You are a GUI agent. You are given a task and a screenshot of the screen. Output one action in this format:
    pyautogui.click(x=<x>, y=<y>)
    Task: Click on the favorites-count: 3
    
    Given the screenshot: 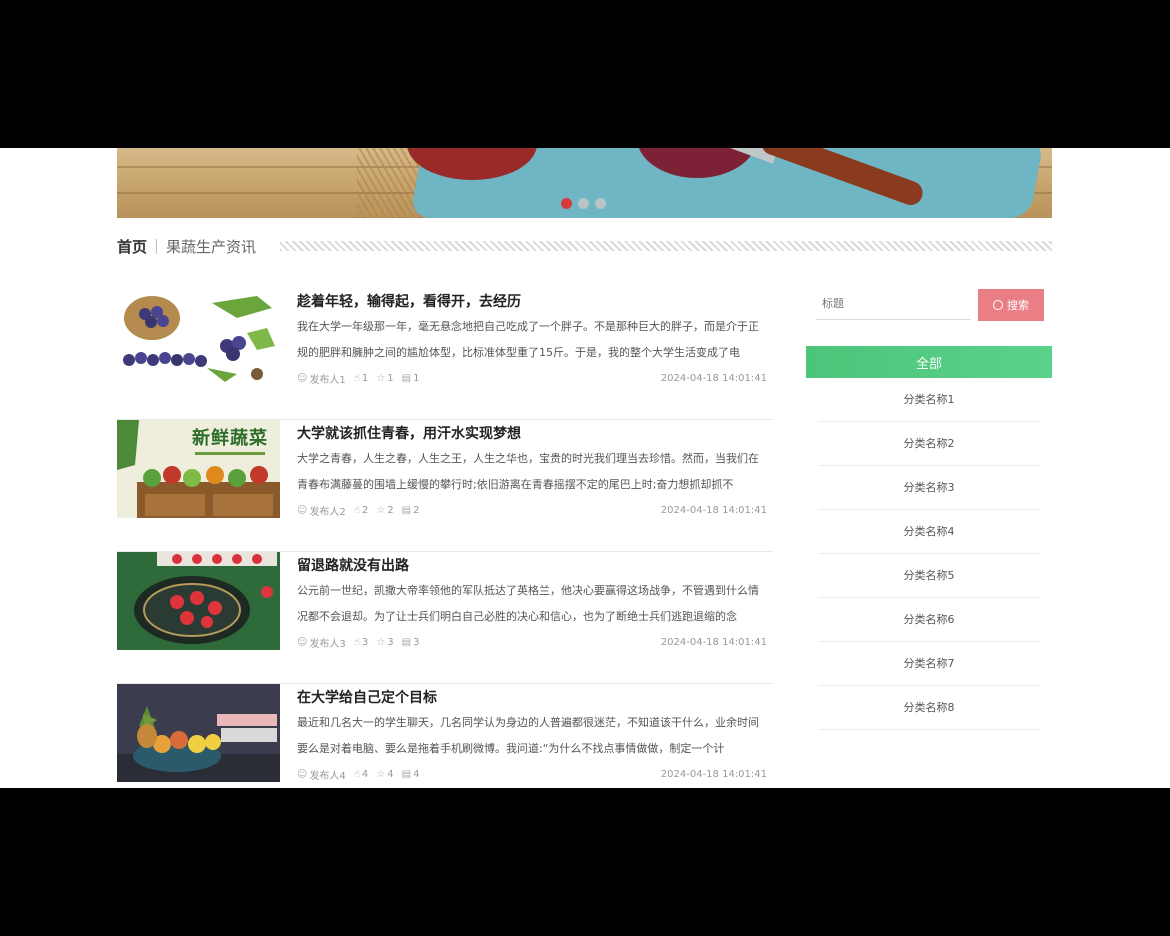 What is the action you would take?
    pyautogui.click(x=390, y=642)
    